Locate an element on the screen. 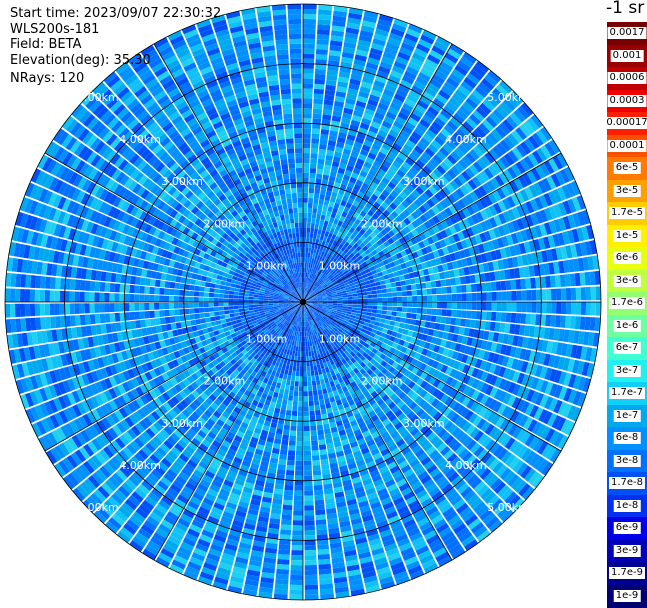 The height and width of the screenshot is (608, 647). colorbar-tick-label: 1.7e-9 is located at coordinates (627, 573).